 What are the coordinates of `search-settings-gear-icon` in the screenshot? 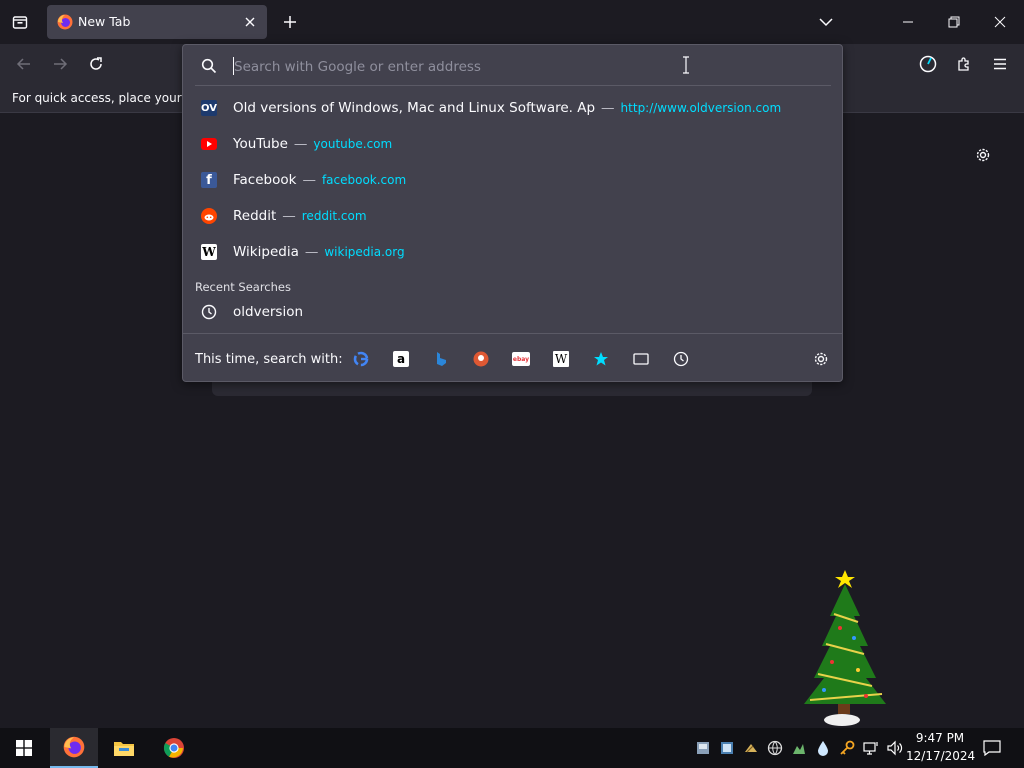 It's located at (821, 359).